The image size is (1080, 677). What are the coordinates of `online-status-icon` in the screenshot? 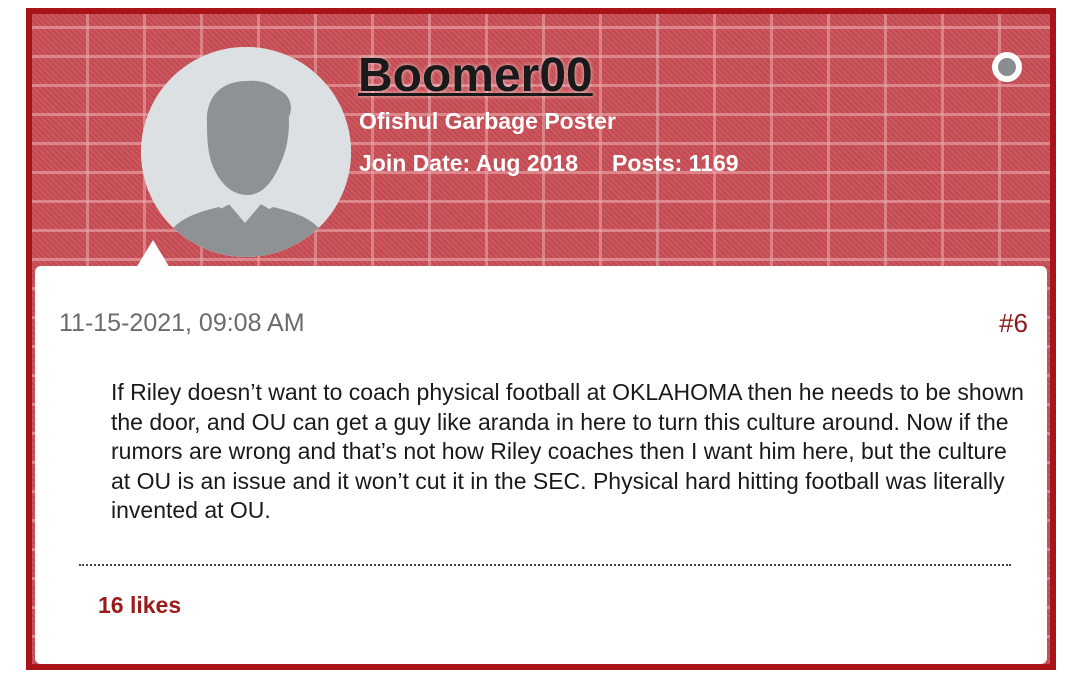 It's located at (1007, 67).